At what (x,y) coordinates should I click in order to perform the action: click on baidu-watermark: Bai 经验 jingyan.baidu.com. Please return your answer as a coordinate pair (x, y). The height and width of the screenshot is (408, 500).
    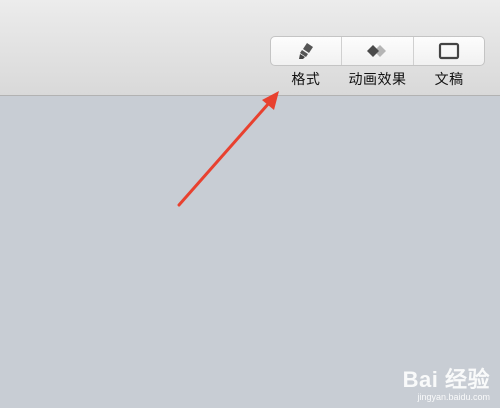
    Looking at the image, I should click on (446, 382).